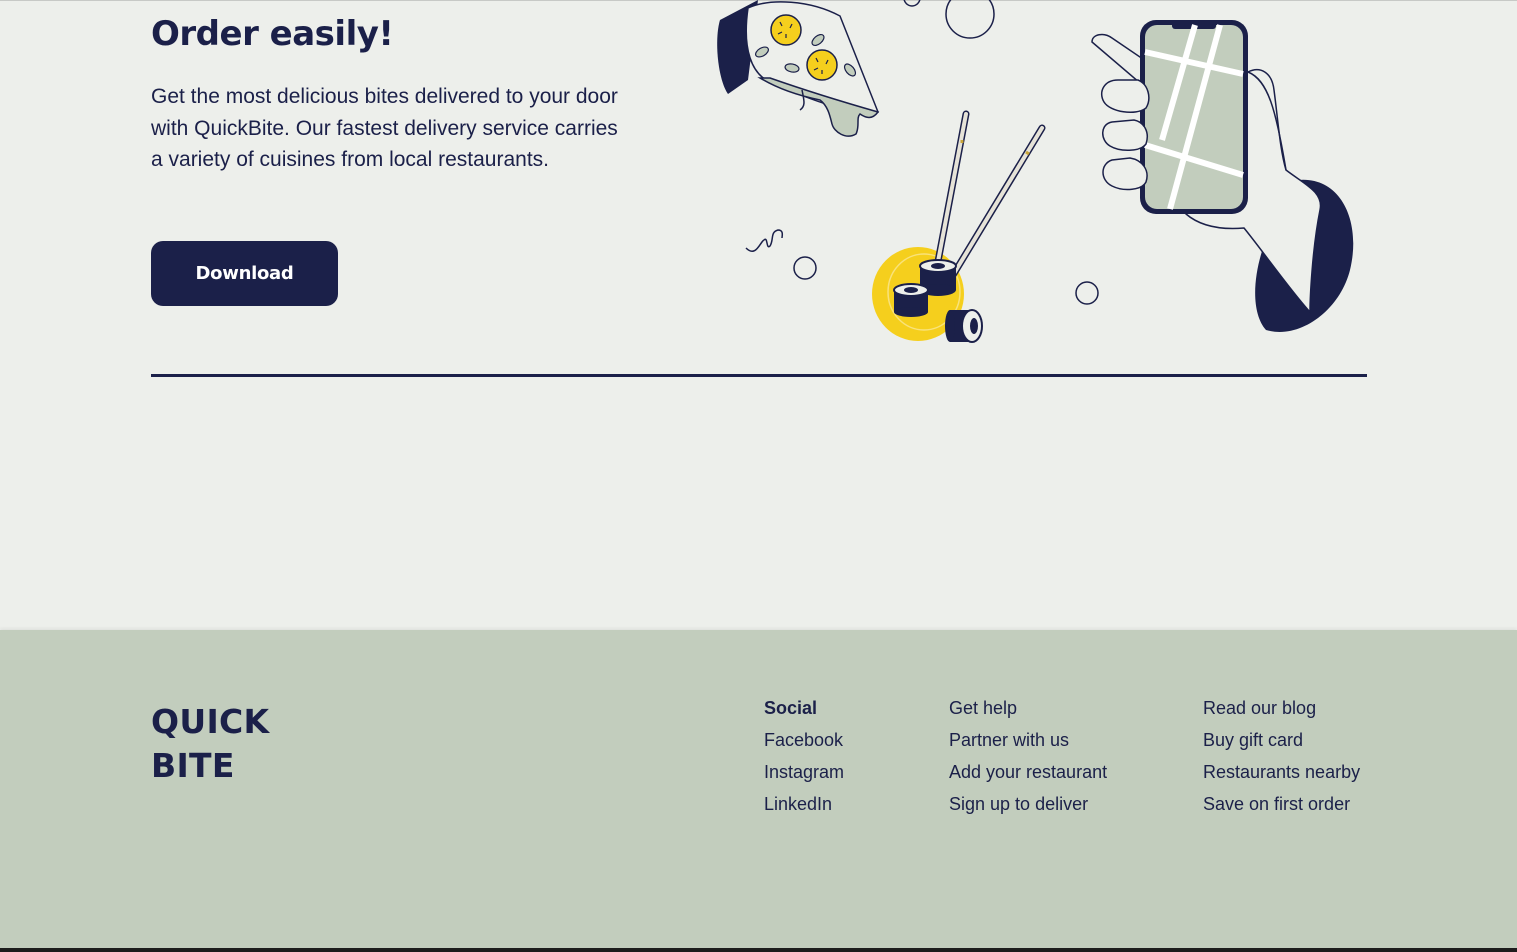 Image resolution: width=1517 pixels, height=952 pixels. I want to click on footer-link-instagram: Instagram, so click(804, 776).